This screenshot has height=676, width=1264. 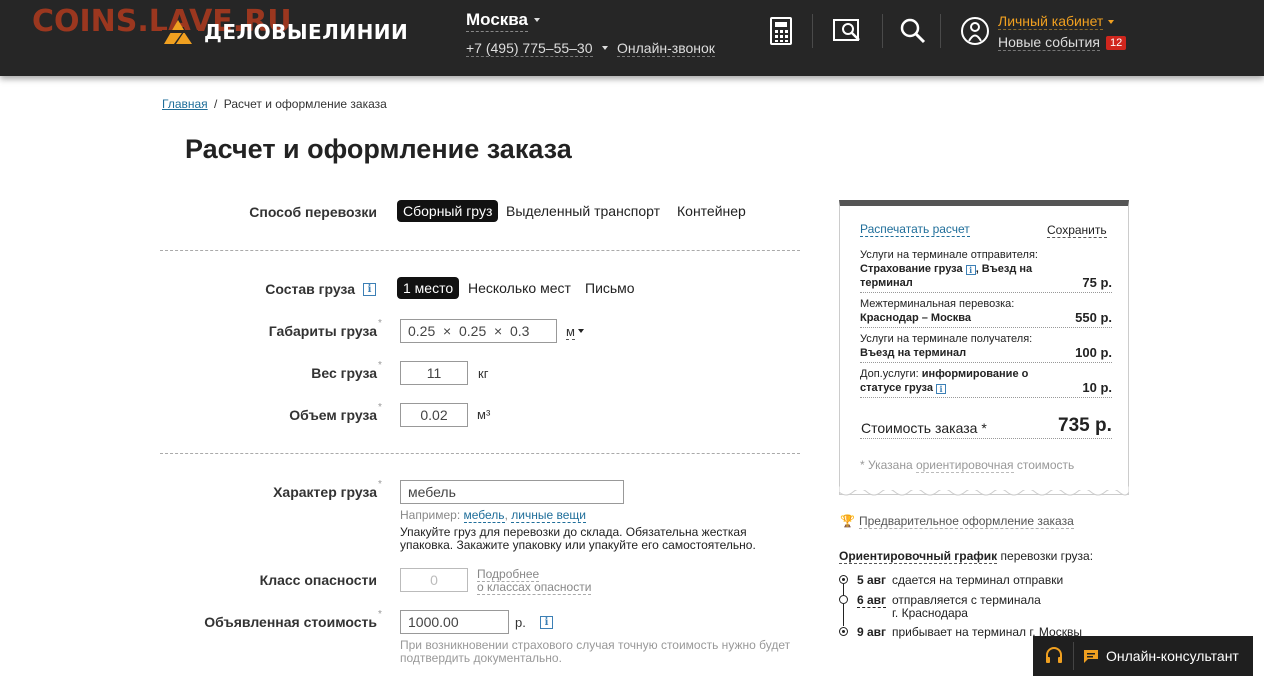 I want to click on transport-option-dedicated: Выделенный транспорт, so click(x=583, y=211).